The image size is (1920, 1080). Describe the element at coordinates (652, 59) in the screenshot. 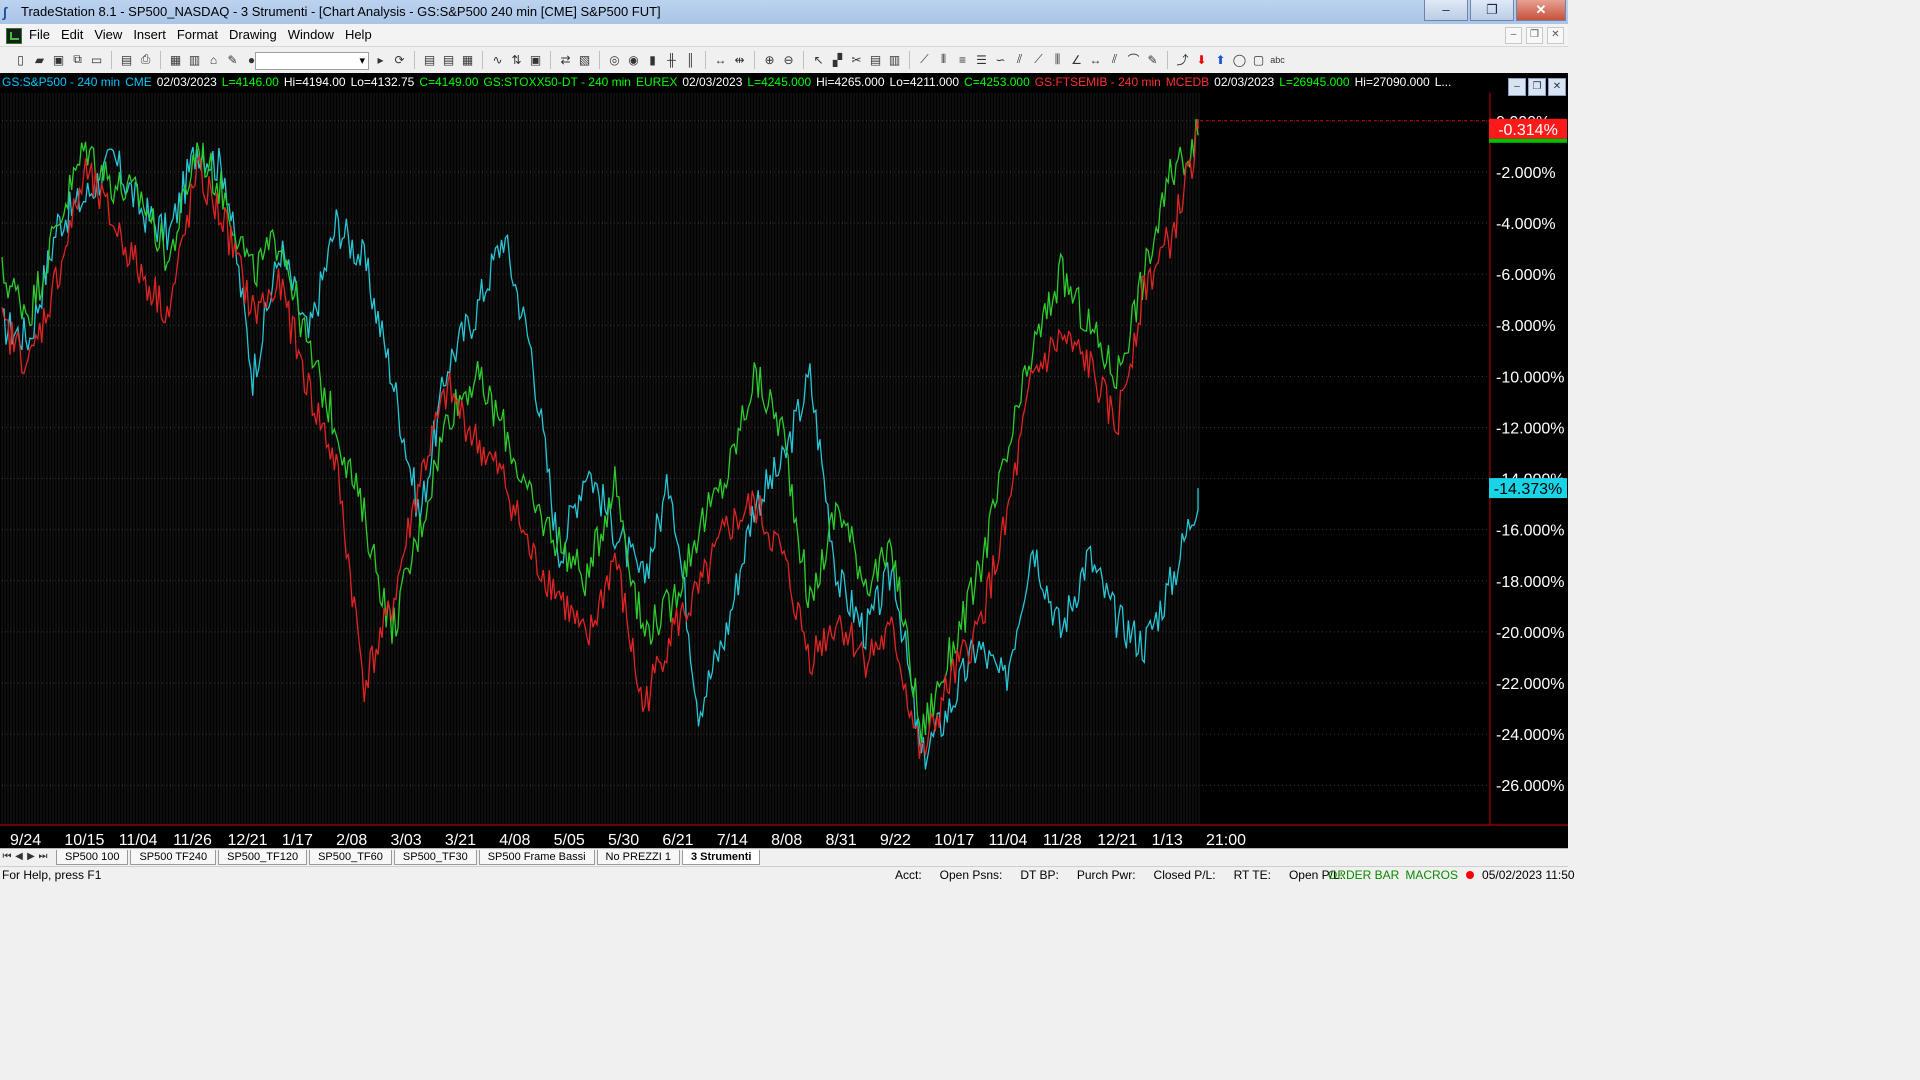

I see `bar-icon: ▮` at that location.